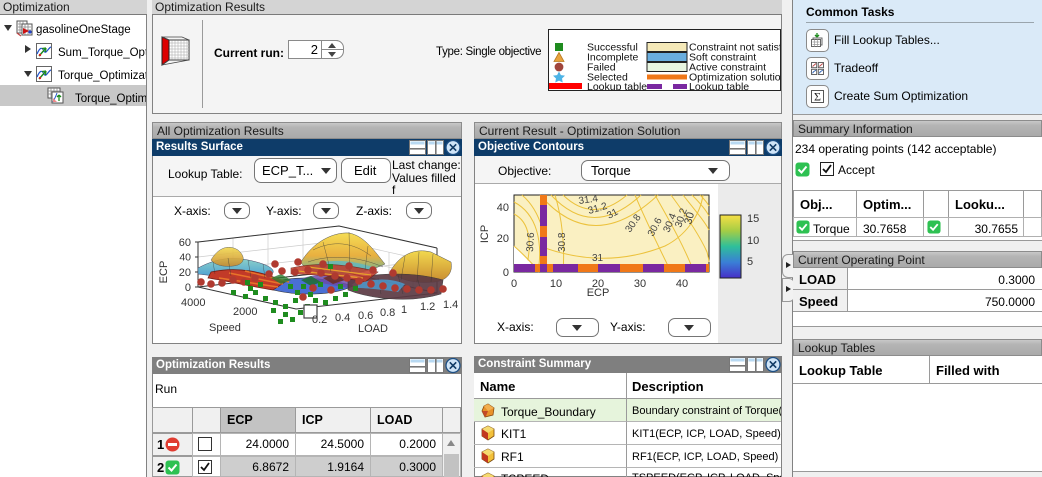  Describe the element at coordinates (485, 234) in the screenshot. I see `svg-text: ICP` at that location.